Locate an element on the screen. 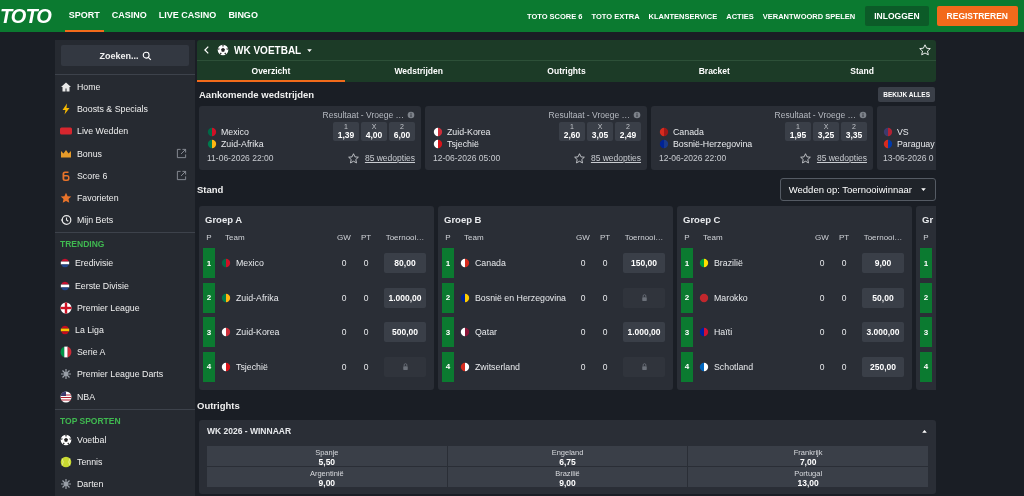 The height and width of the screenshot is (496, 1024). sidebar-item: Mijn Bets is located at coordinates (125, 220).